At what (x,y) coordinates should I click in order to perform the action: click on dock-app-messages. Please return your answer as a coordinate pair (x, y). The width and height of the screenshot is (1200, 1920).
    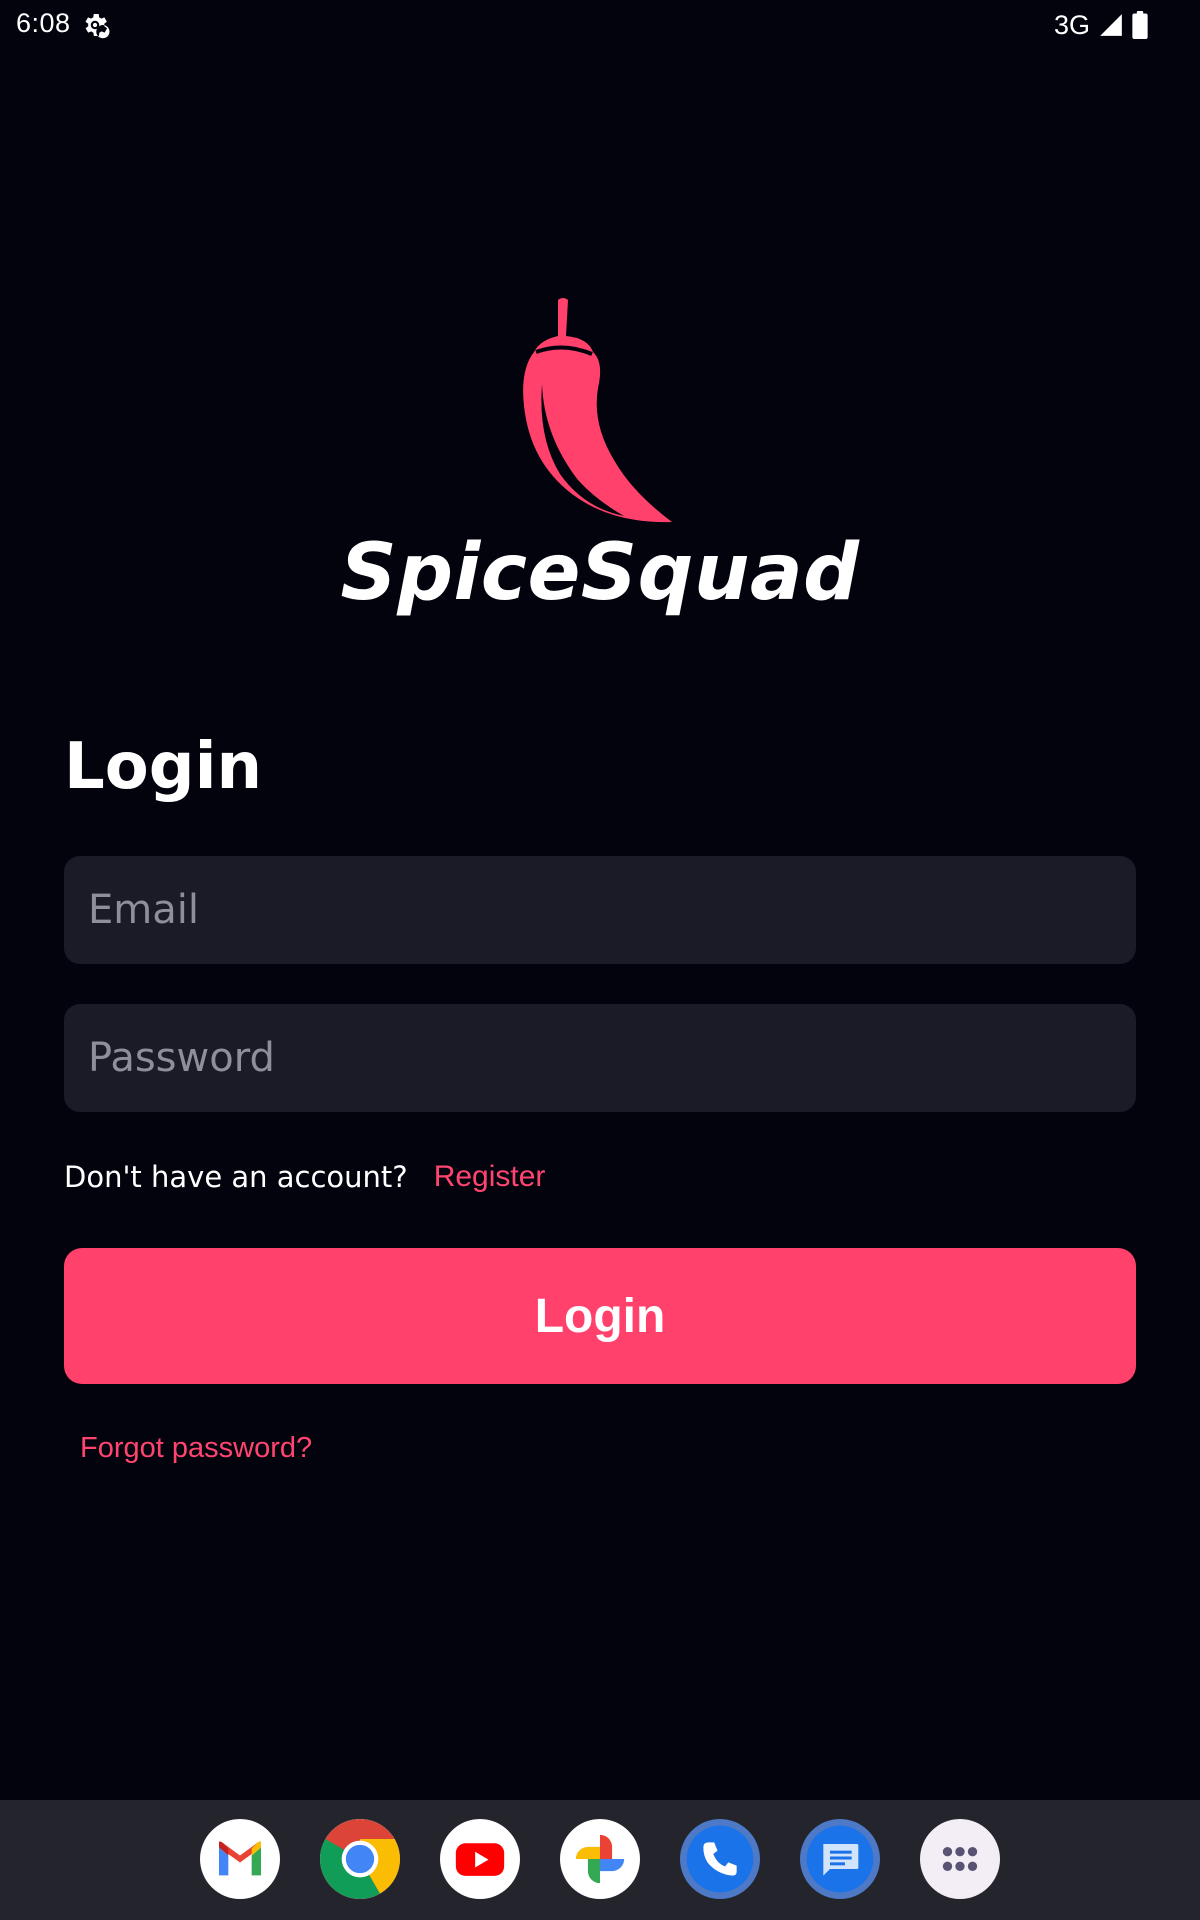
    Looking at the image, I should click on (840, 1859).